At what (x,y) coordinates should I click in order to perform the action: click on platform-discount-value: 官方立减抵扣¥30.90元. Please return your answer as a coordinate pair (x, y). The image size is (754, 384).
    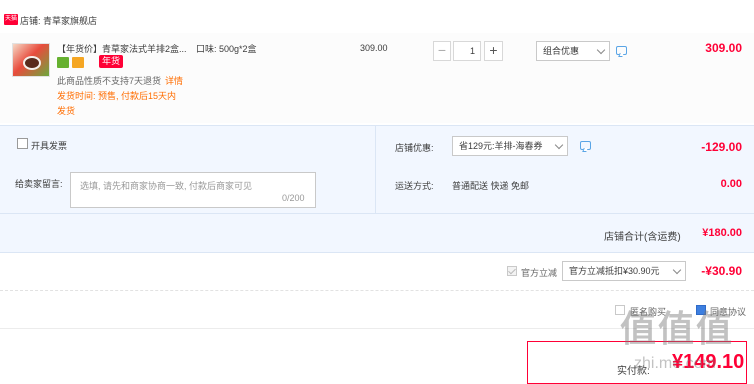
    Looking at the image, I should click on (614, 271).